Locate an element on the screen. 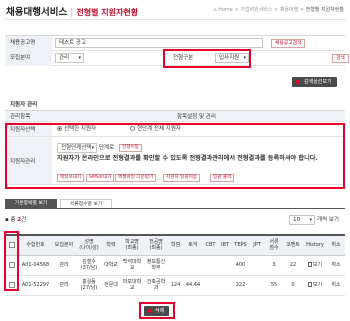  page-header: 채용대행서비스 | 전형별 지원자현황 is located at coordinates (72, 12).